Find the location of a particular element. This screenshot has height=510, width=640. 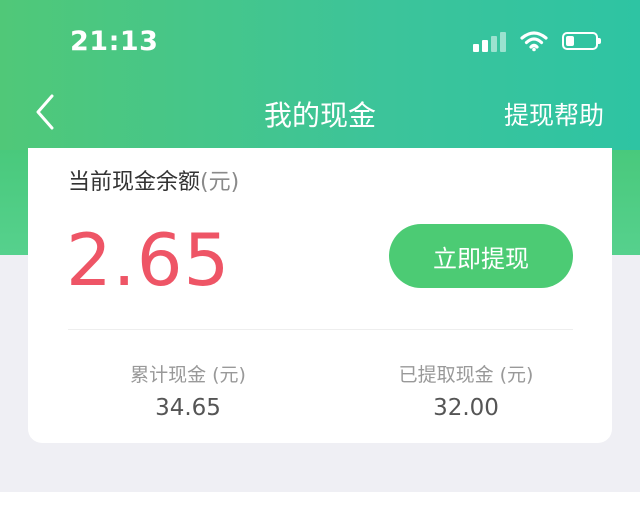

withdraw-help-link: 提现帮助 is located at coordinates (554, 114).